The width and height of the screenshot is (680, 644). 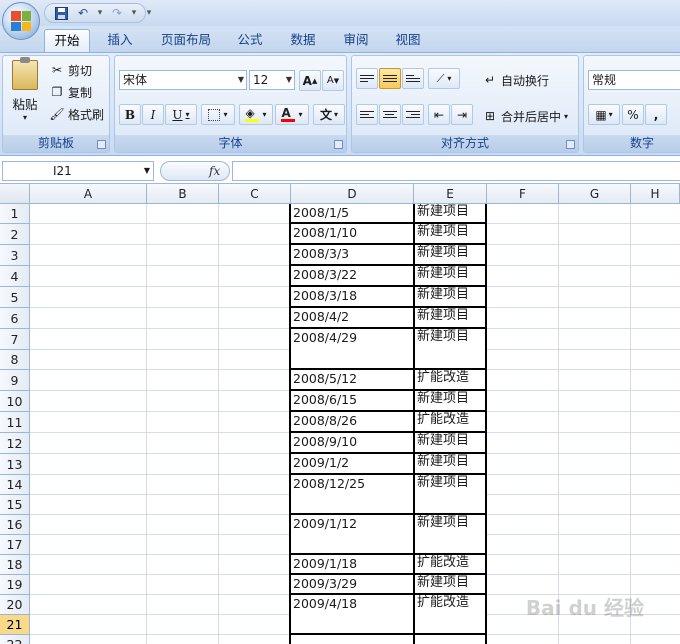 What do you see at coordinates (515, 80) in the screenshot?
I see `wrap-text-button: ↵ 自动换行` at bounding box center [515, 80].